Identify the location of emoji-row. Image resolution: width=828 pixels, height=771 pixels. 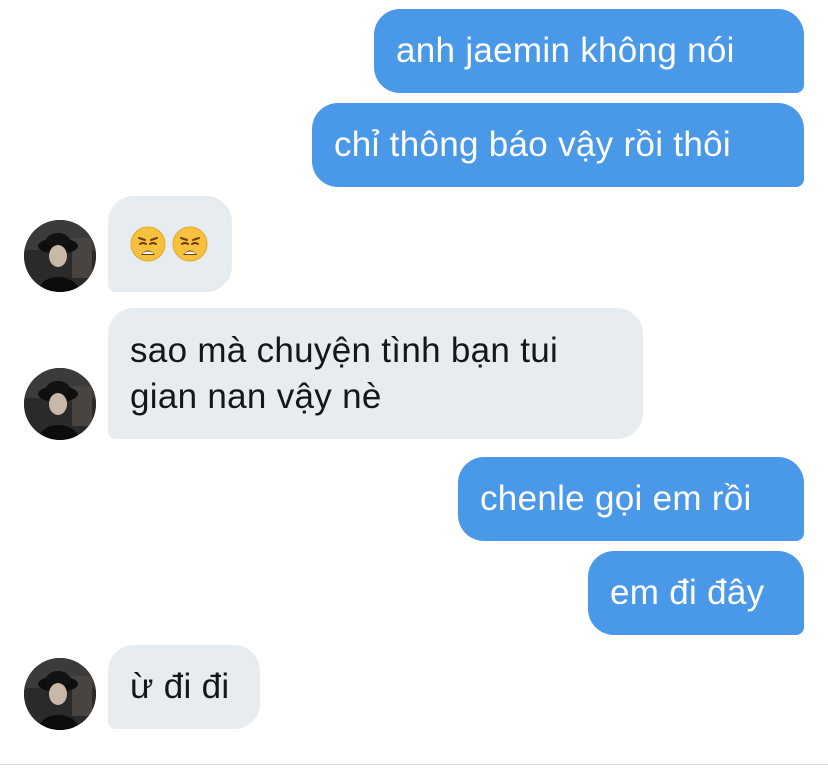
(169, 244).